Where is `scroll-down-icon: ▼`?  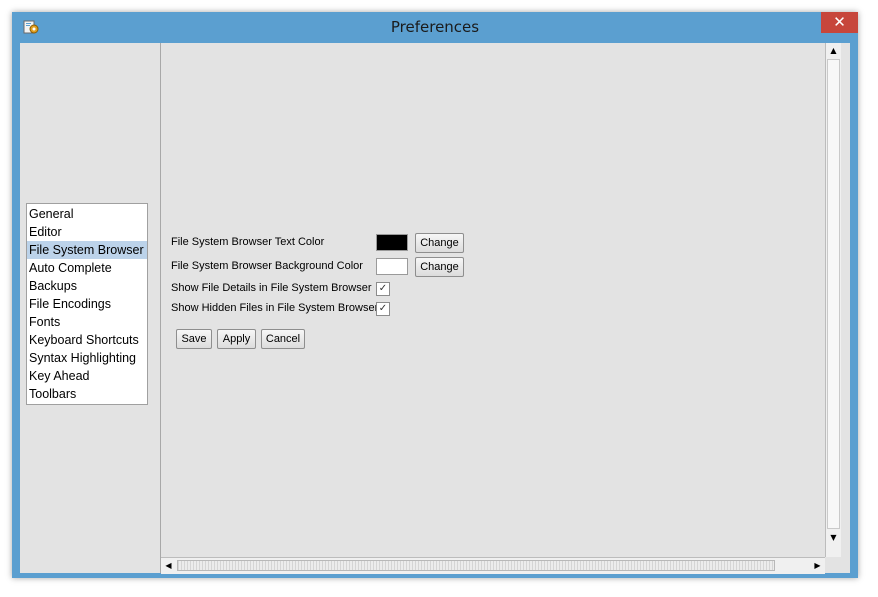
scroll-down-icon: ▼ is located at coordinates (833, 537).